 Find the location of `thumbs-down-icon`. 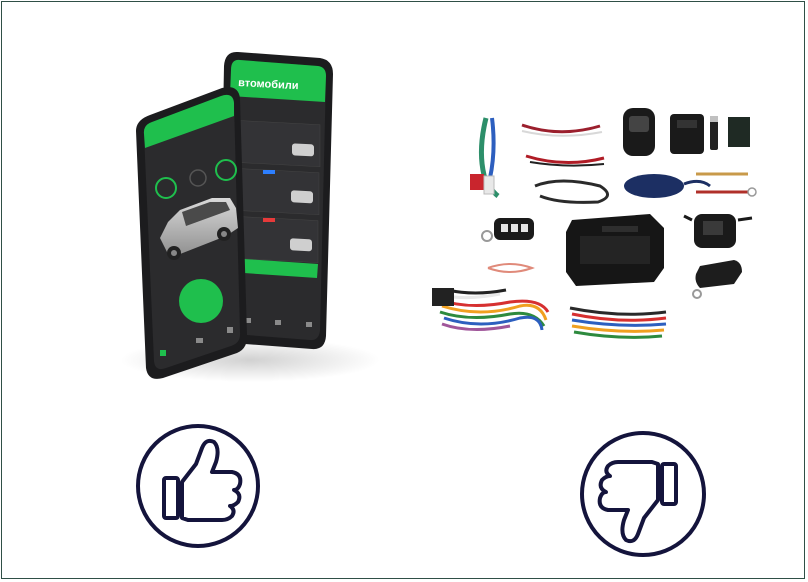

thumbs-down-icon is located at coordinates (643, 494).